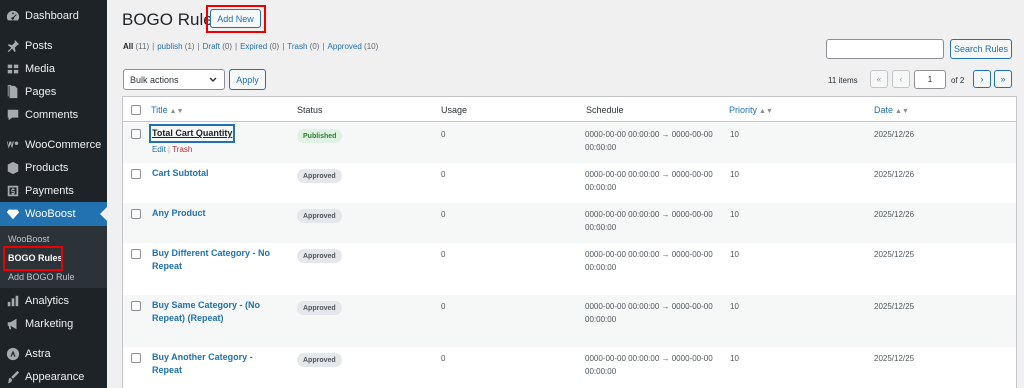 The width and height of the screenshot is (1024, 388). What do you see at coordinates (53, 46) in the screenshot?
I see `menu-item-posts: Posts` at bounding box center [53, 46].